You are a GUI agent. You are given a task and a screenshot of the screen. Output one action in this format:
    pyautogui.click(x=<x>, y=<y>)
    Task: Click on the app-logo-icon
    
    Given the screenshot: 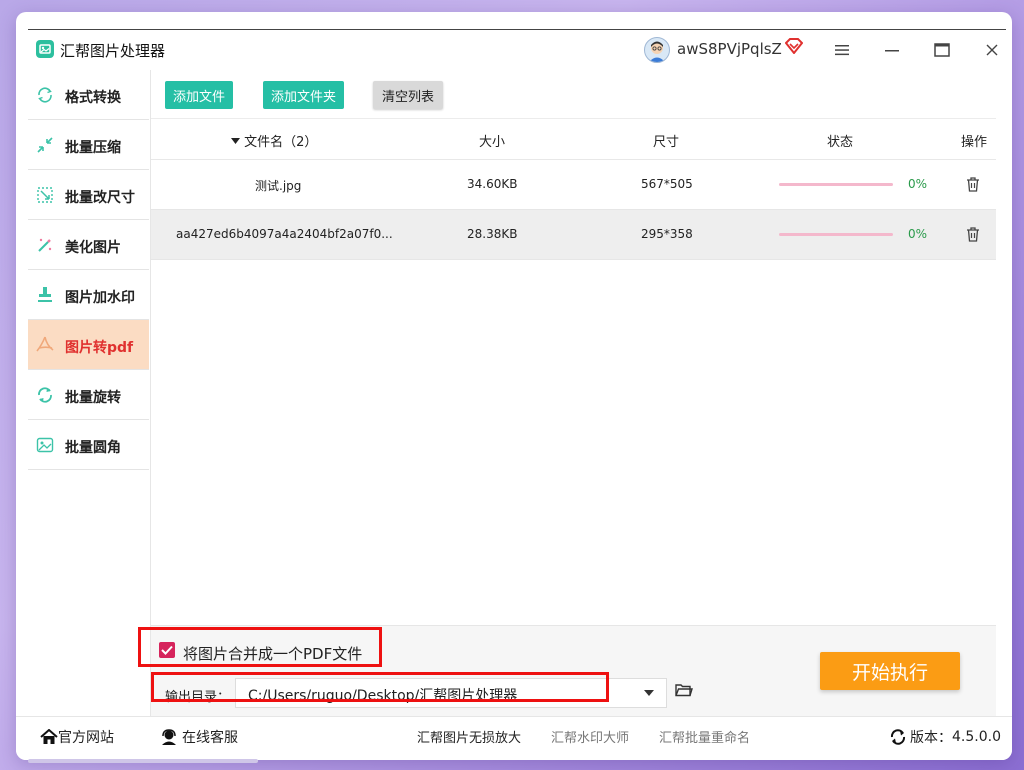 What is the action you would take?
    pyautogui.click(x=45, y=49)
    